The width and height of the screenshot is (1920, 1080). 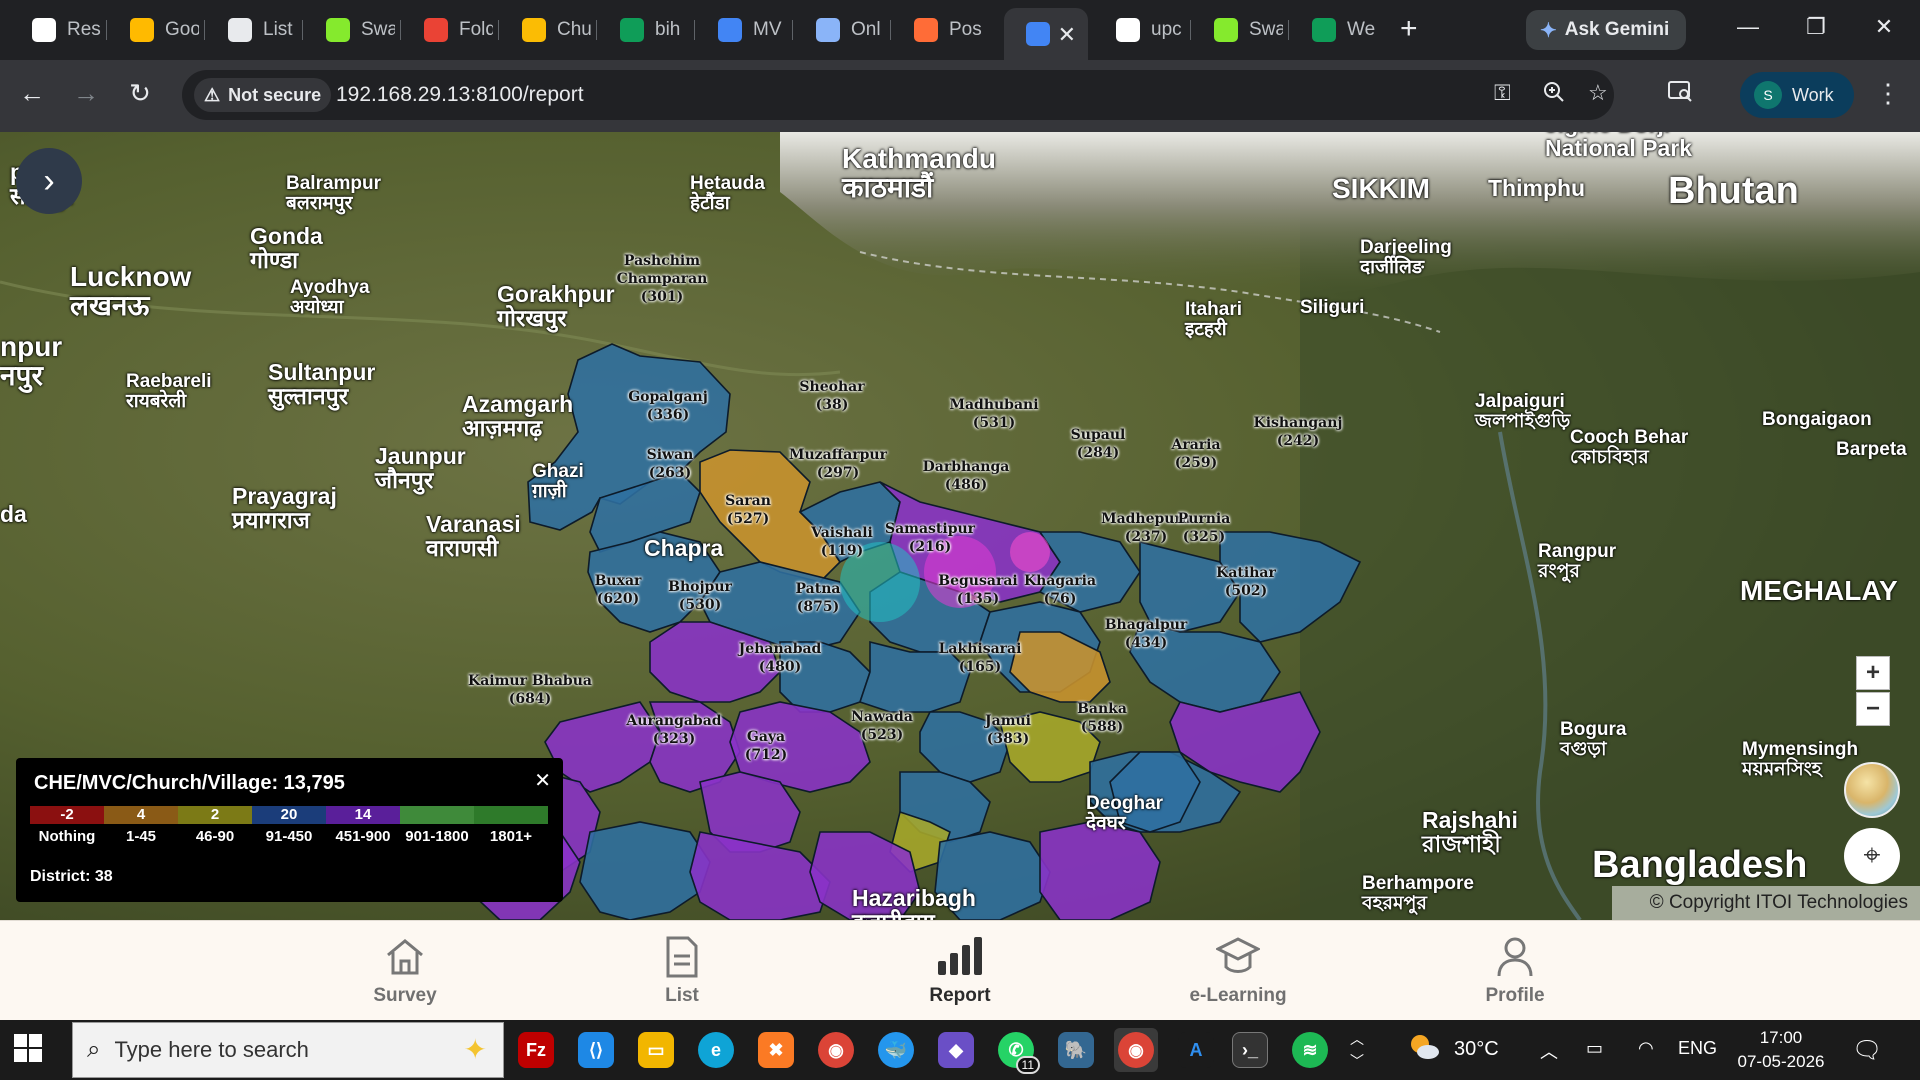 I want to click on district-label: Madhubani (531), so click(x=993, y=414).